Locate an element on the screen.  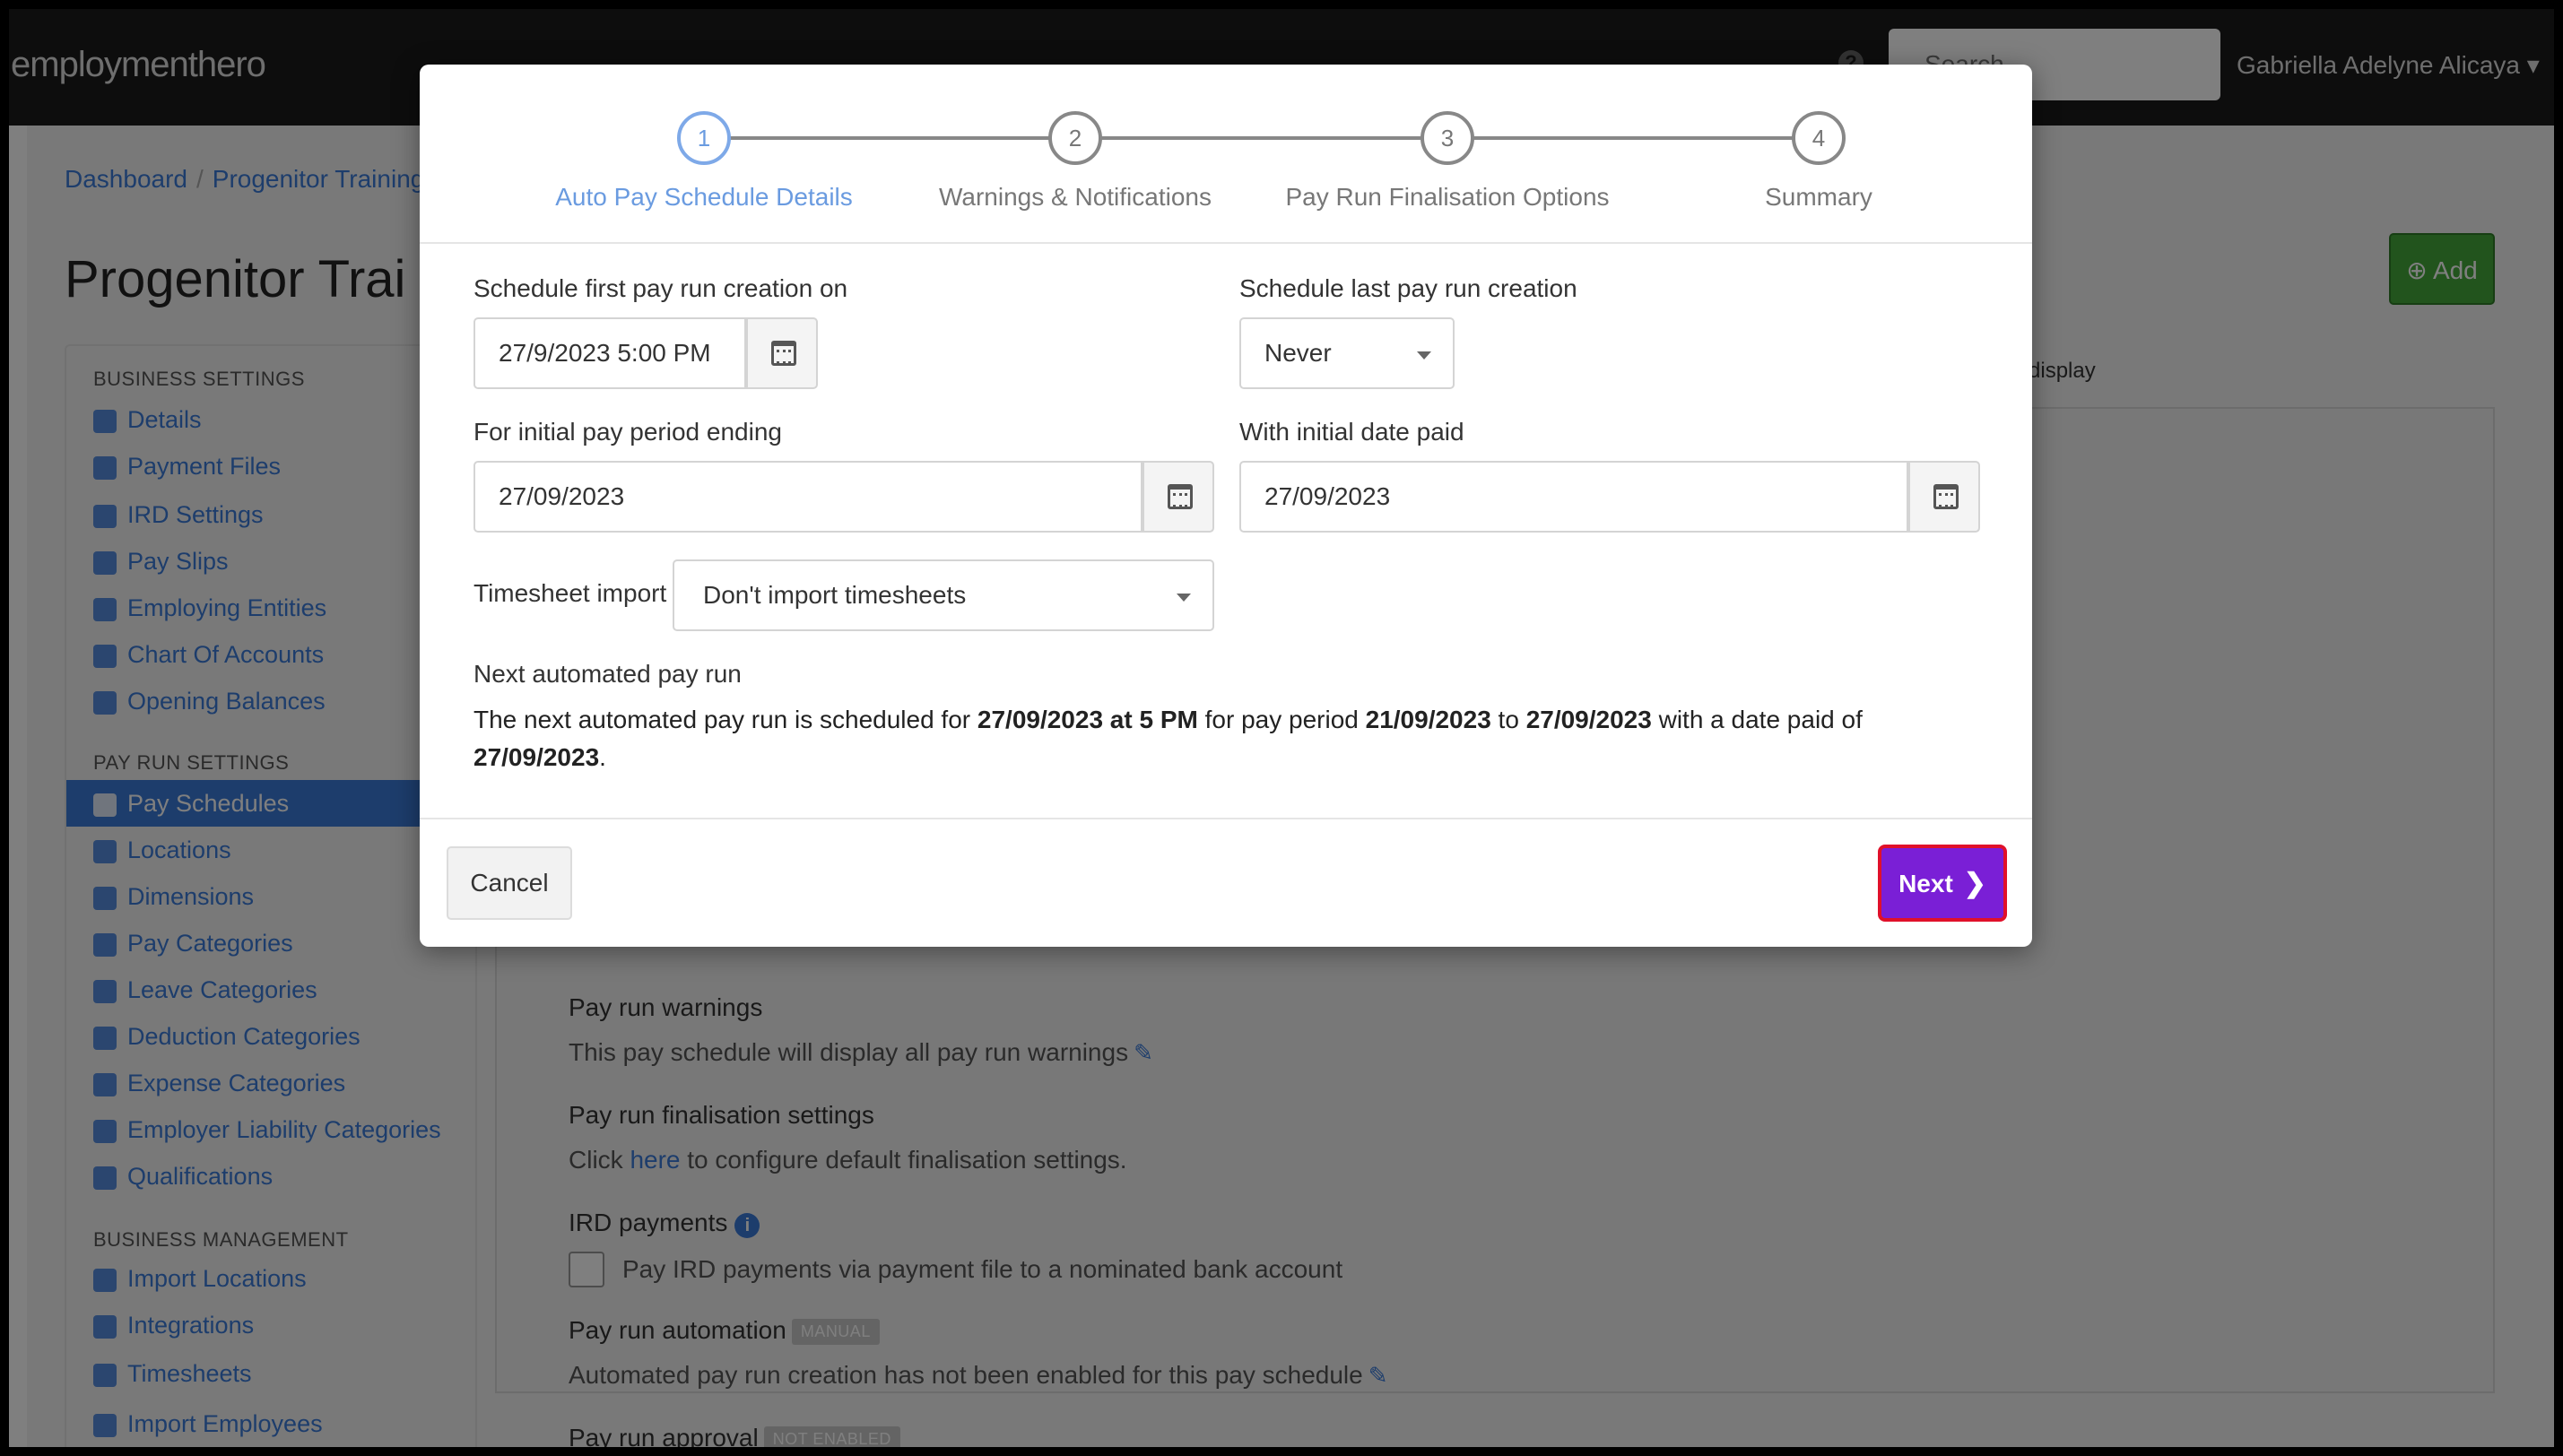
next-button-label: Next is located at coordinates (1925, 883).